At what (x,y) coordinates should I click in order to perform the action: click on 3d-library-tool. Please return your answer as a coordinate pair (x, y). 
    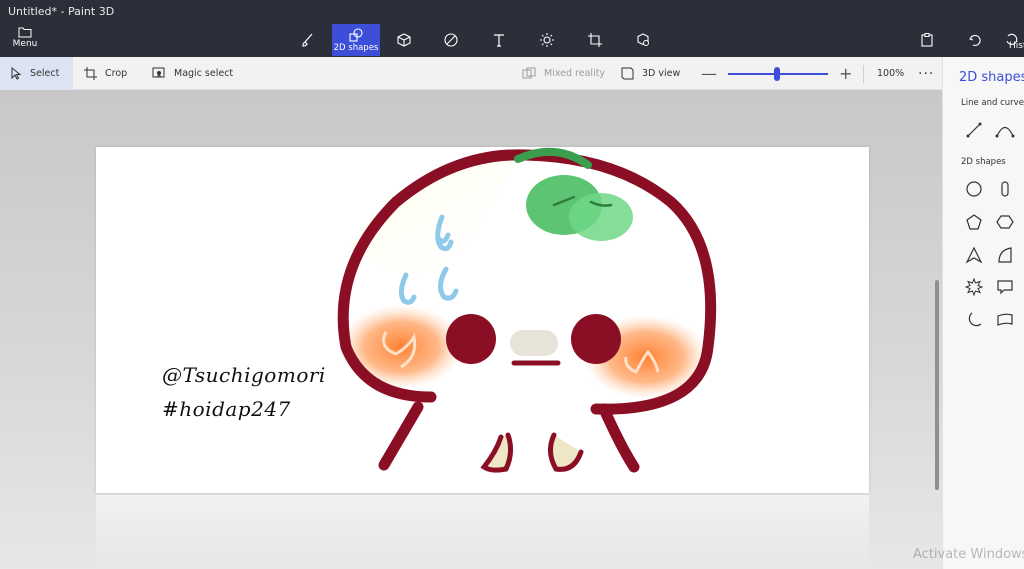
    Looking at the image, I should click on (643, 40).